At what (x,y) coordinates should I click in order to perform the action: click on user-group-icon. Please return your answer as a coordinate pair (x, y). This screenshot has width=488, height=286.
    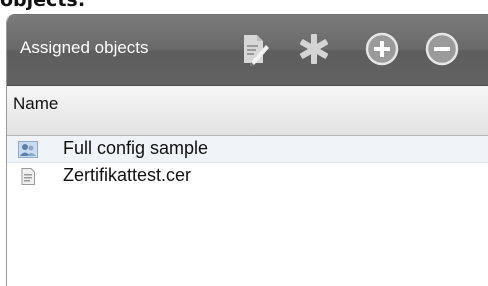
    Looking at the image, I should click on (28, 149).